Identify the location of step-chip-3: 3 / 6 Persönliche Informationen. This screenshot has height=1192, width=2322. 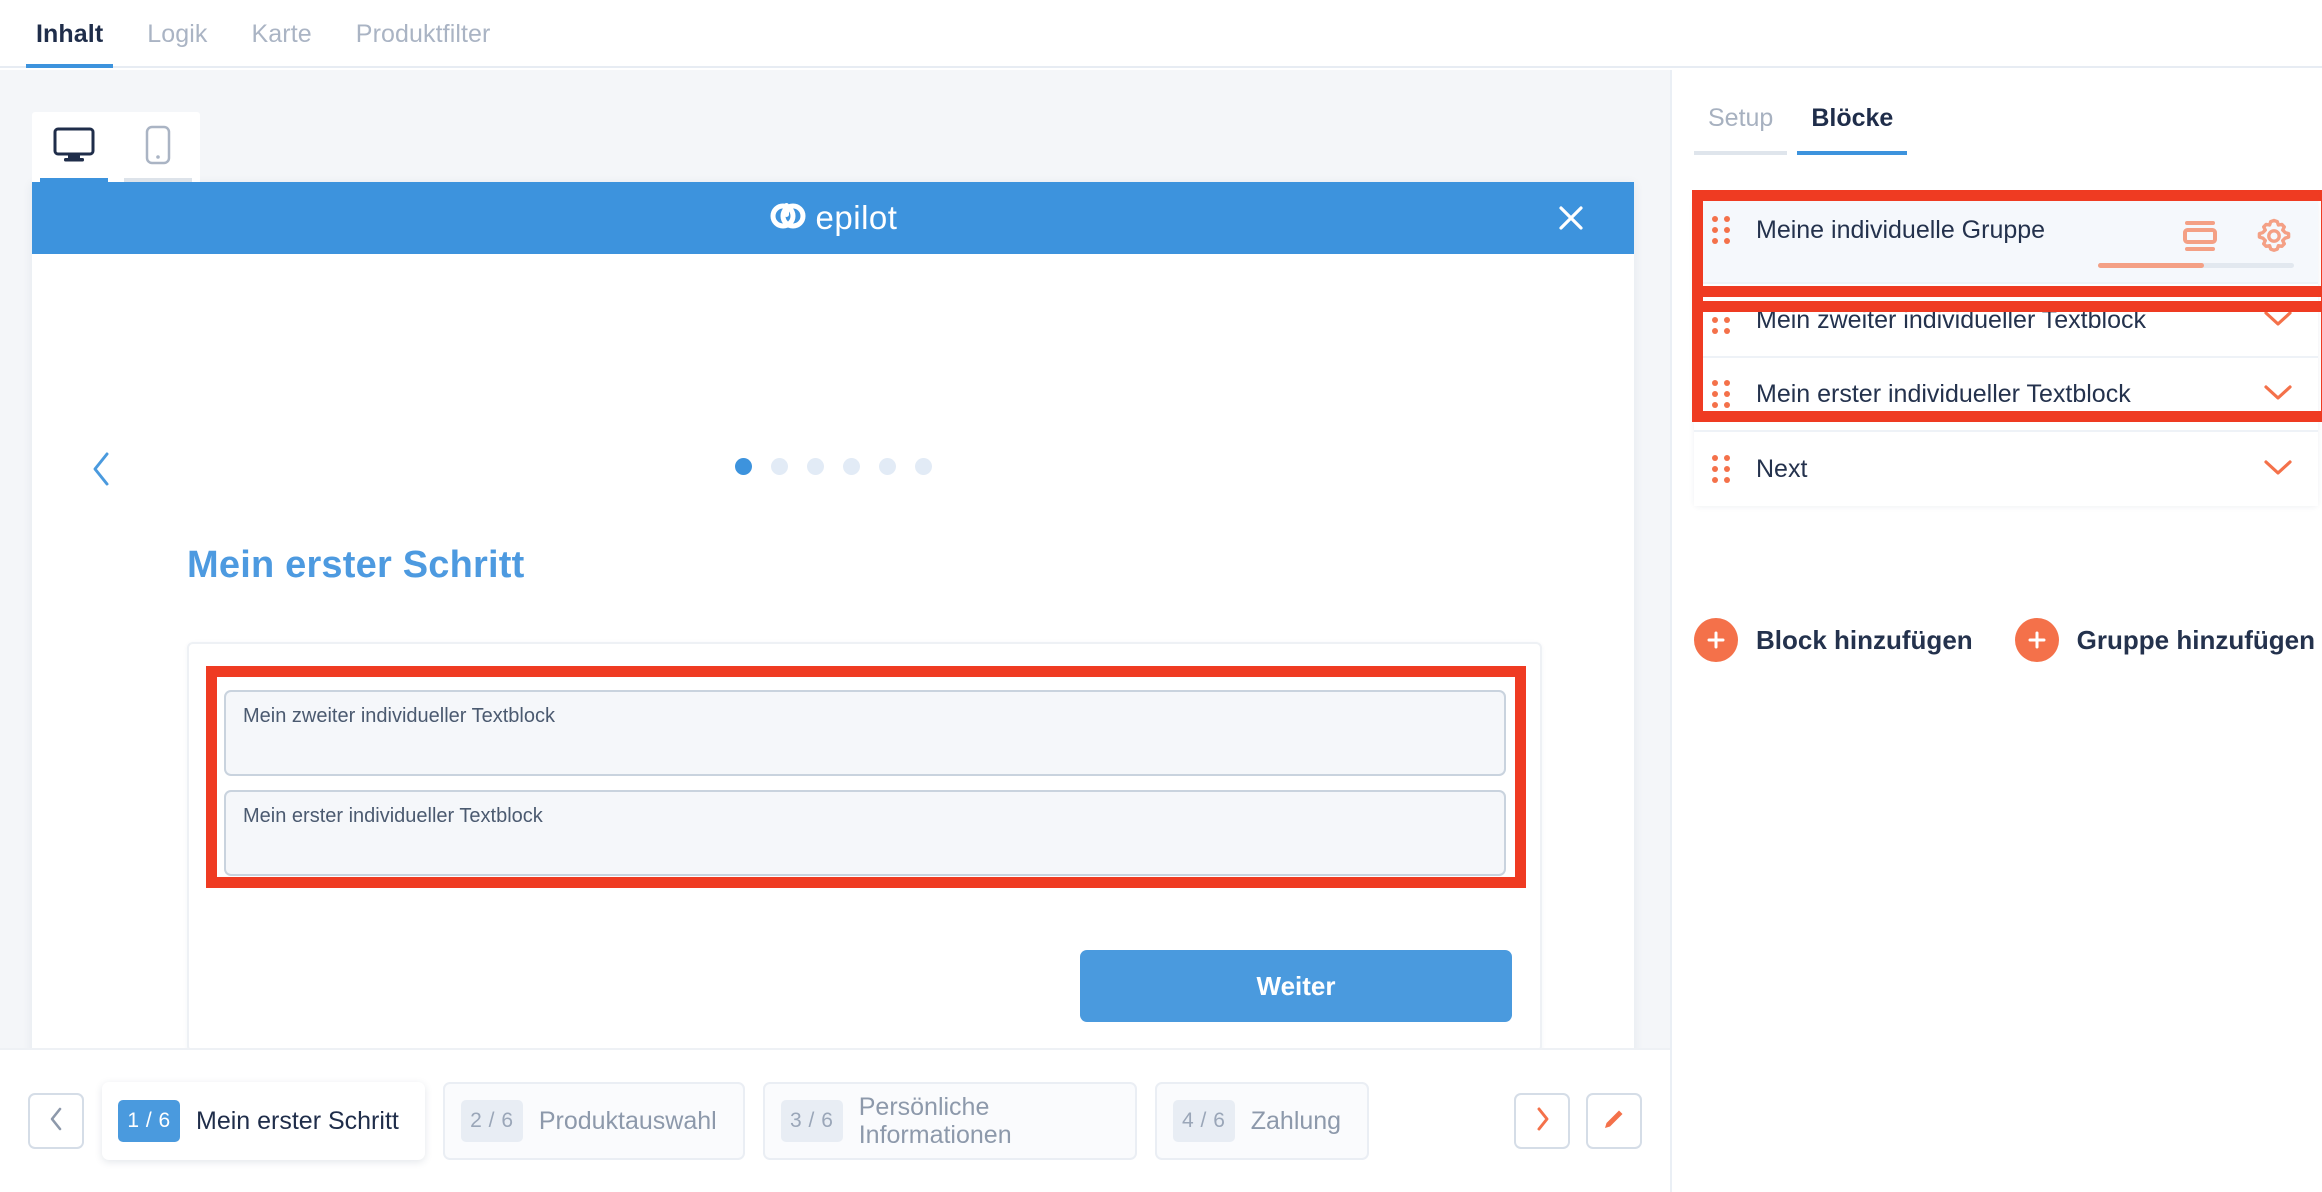
(949, 1121).